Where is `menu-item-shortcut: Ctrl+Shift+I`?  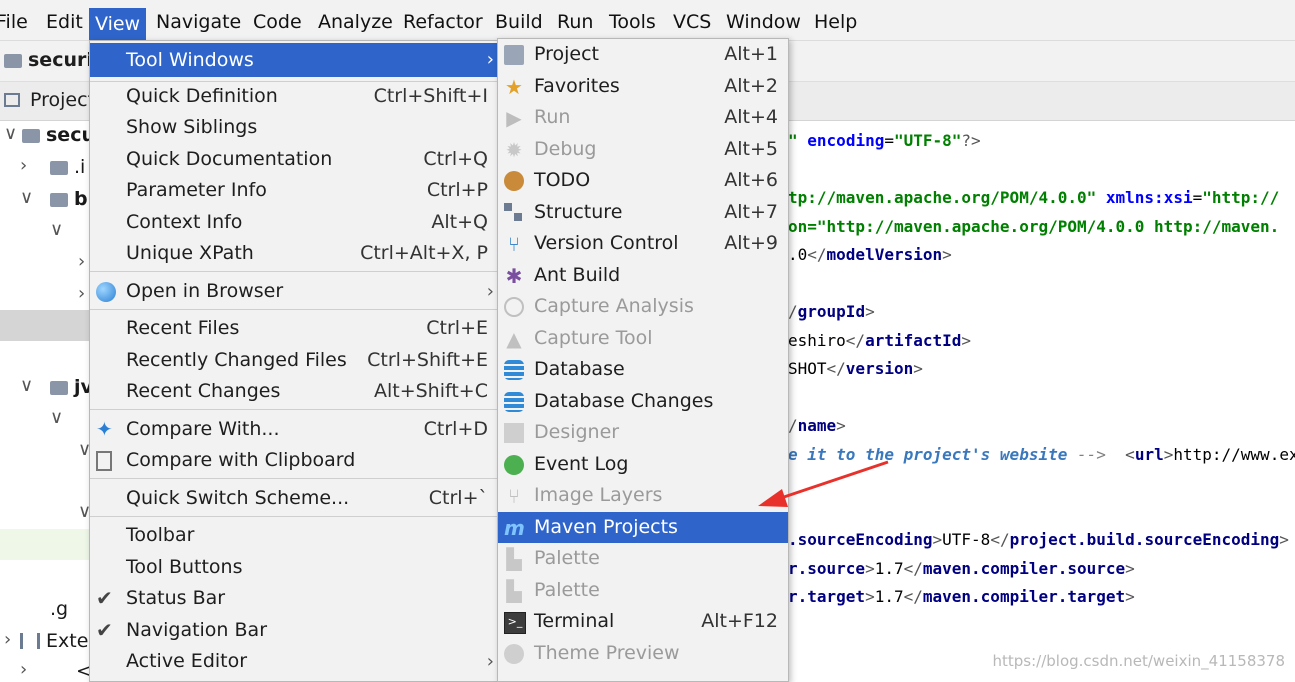
menu-item-shortcut: Ctrl+Shift+I is located at coordinates (430, 96).